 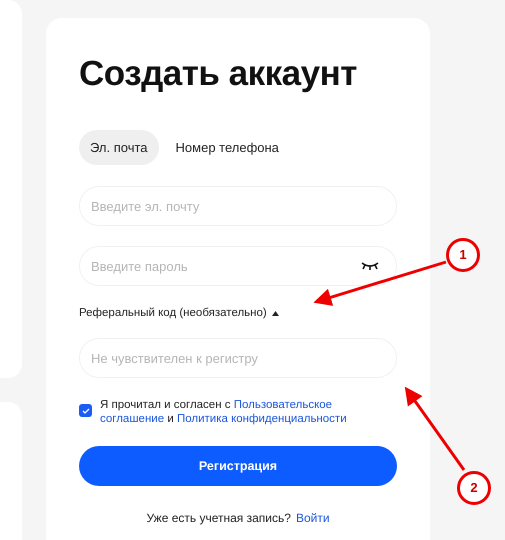 What do you see at coordinates (283, 405) in the screenshot?
I see `user-agreement-link: Пользовательское` at bounding box center [283, 405].